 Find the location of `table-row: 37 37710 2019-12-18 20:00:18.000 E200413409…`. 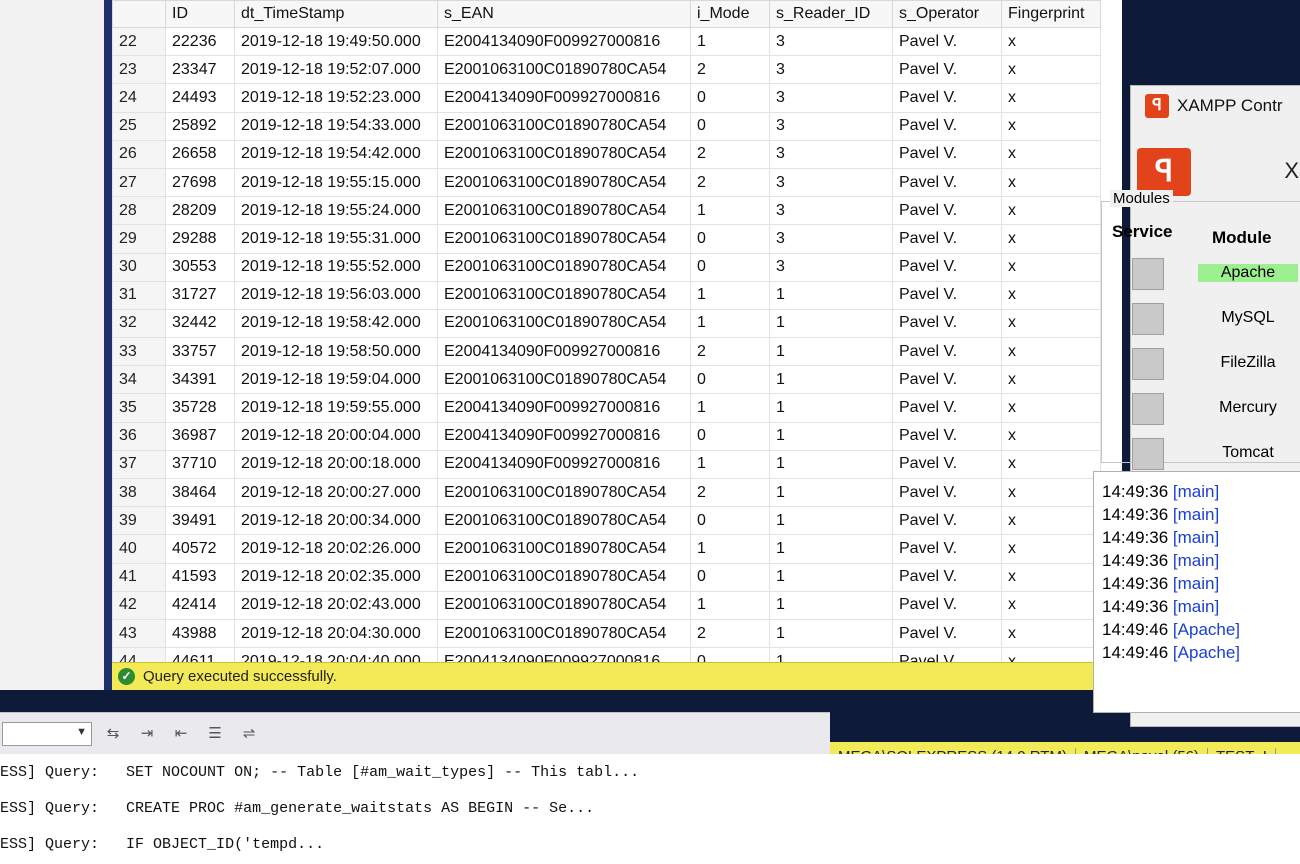

table-row: 37 37710 2019-12-18 20:00:18.000 E200413409… is located at coordinates (606, 464).